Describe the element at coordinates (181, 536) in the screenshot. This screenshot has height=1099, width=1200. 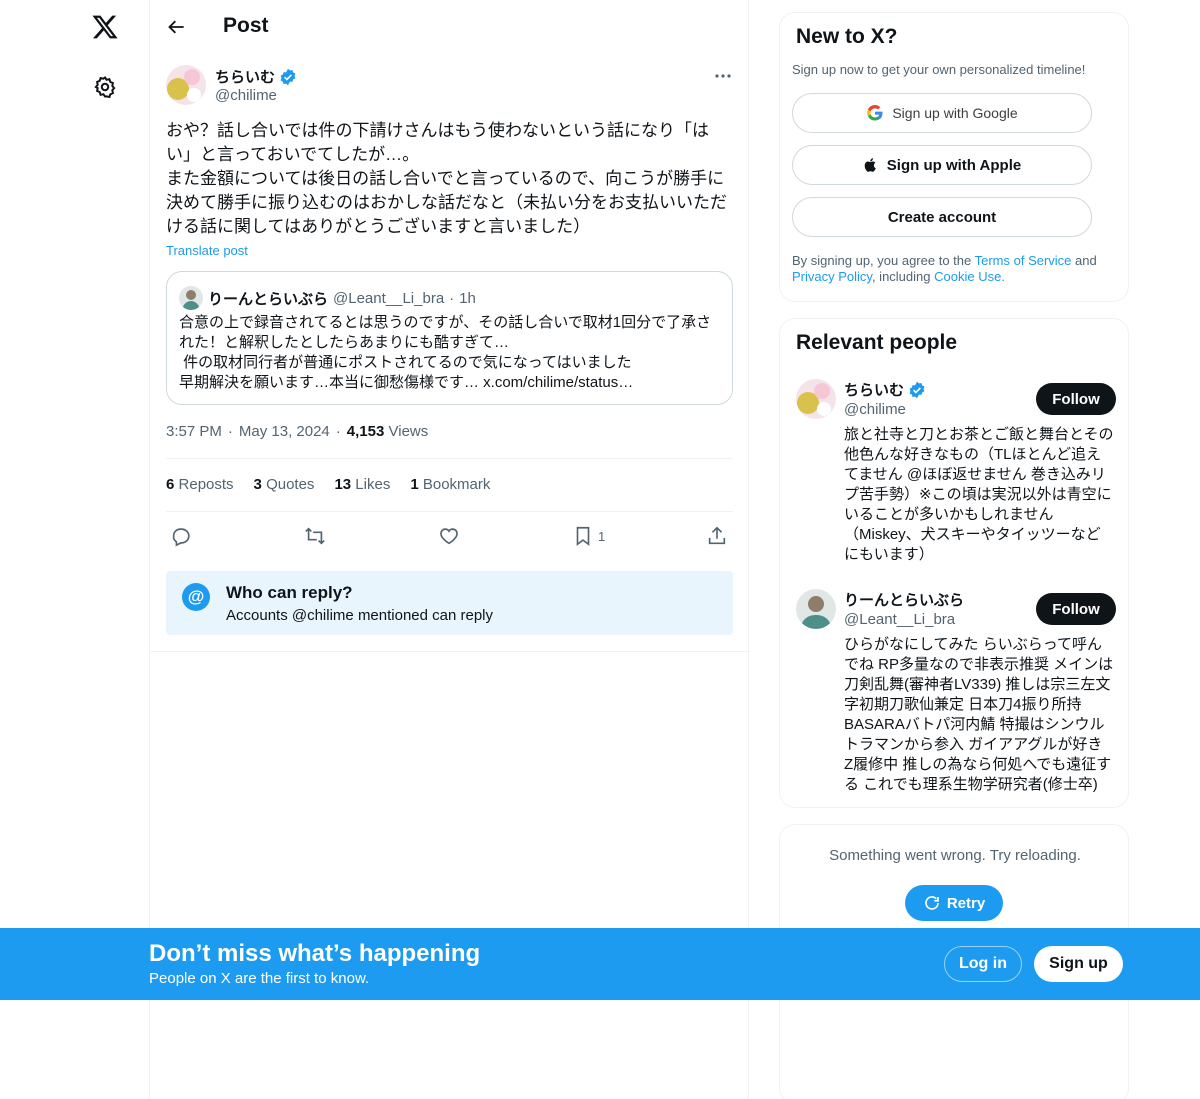
I see `reply-icon` at that location.